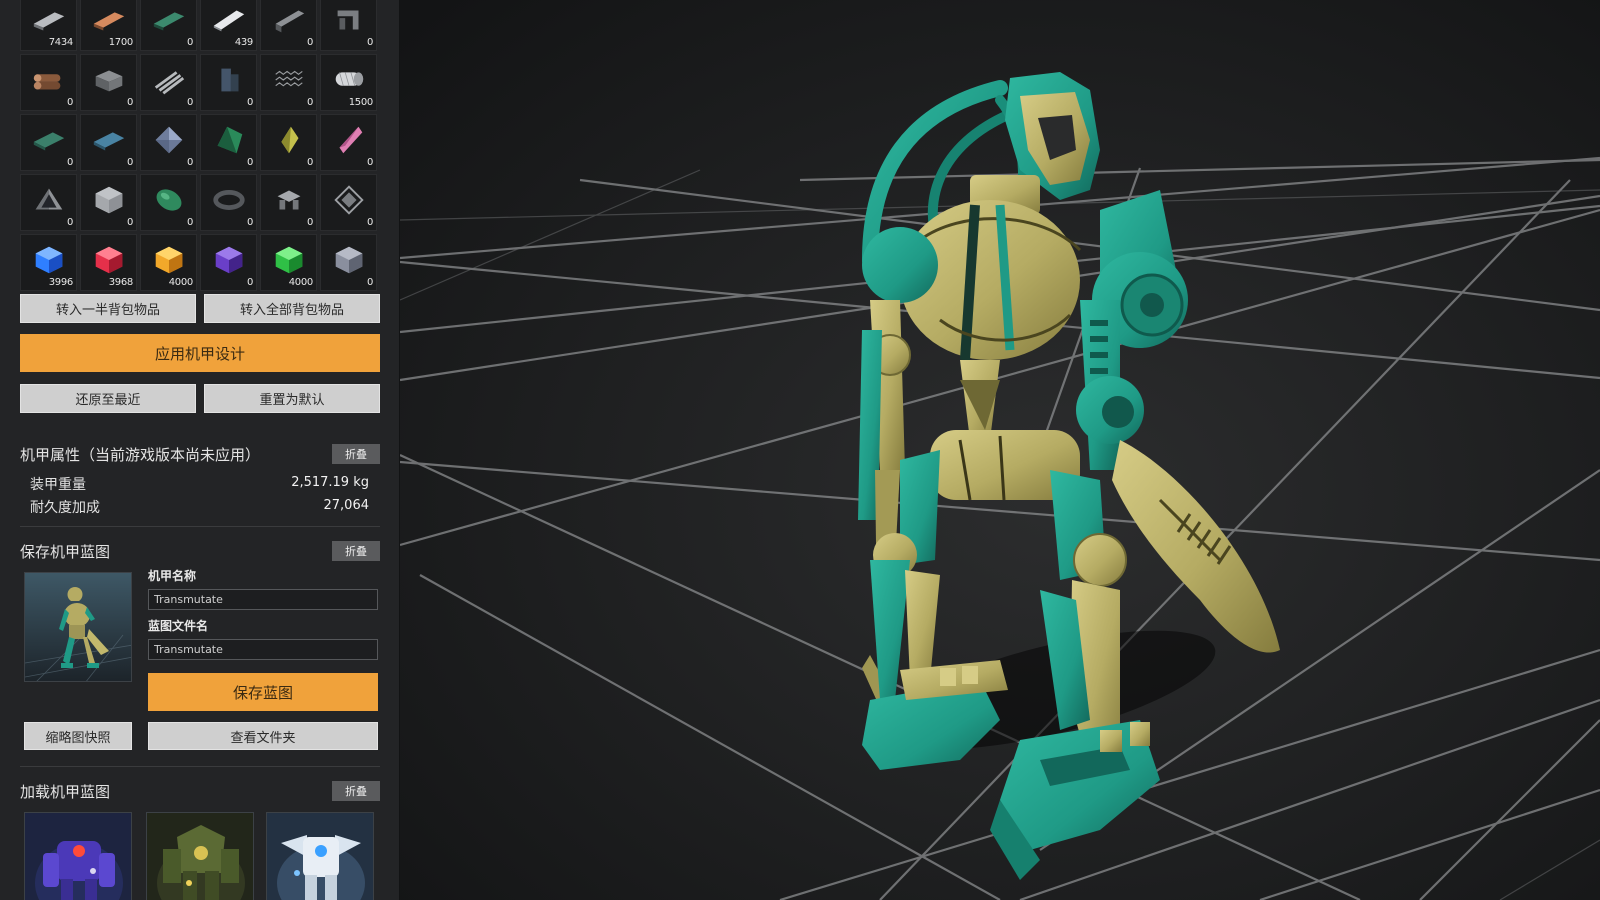 The width and height of the screenshot is (1600, 900). Describe the element at coordinates (108, 398) in the screenshot. I see `restore-recent-button: 还原至最近` at that location.